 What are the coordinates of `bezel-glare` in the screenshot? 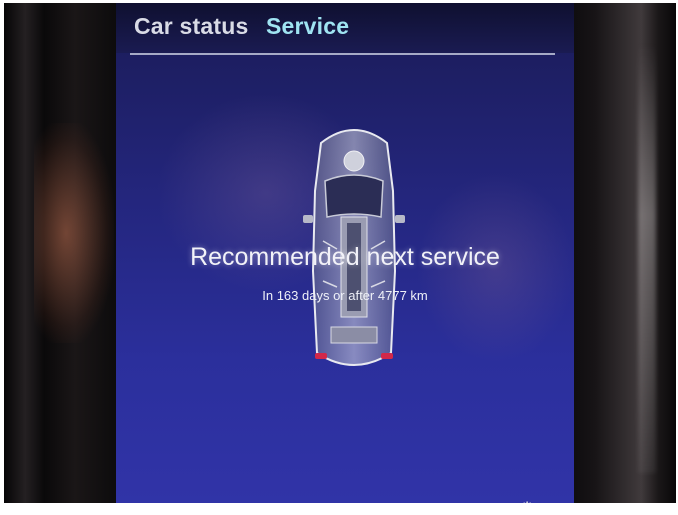 It's located at (647, 258).